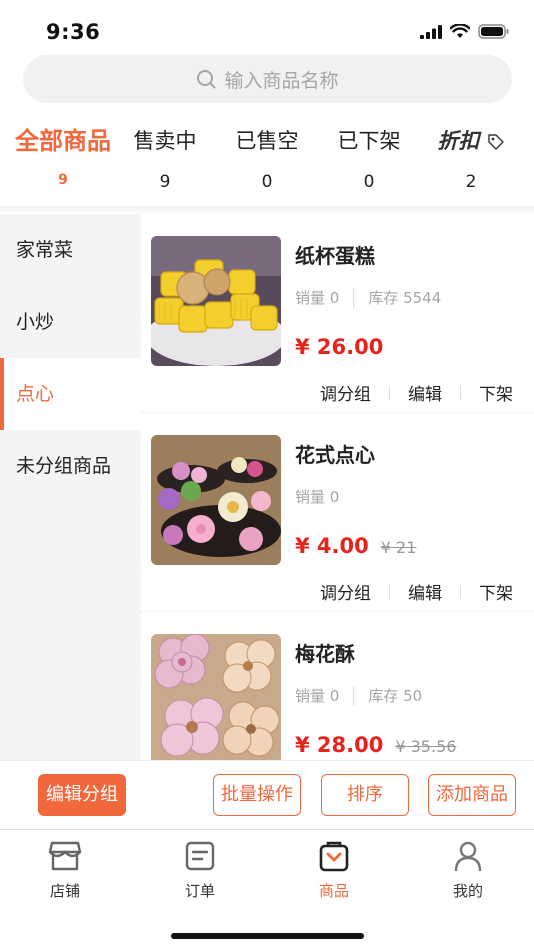 Image resolution: width=534 pixels, height=950 pixels. I want to click on product-card: 梅花酥 销量 0 库存 50 ¥ 28.00 ¥ 35.56, so click(337, 686).